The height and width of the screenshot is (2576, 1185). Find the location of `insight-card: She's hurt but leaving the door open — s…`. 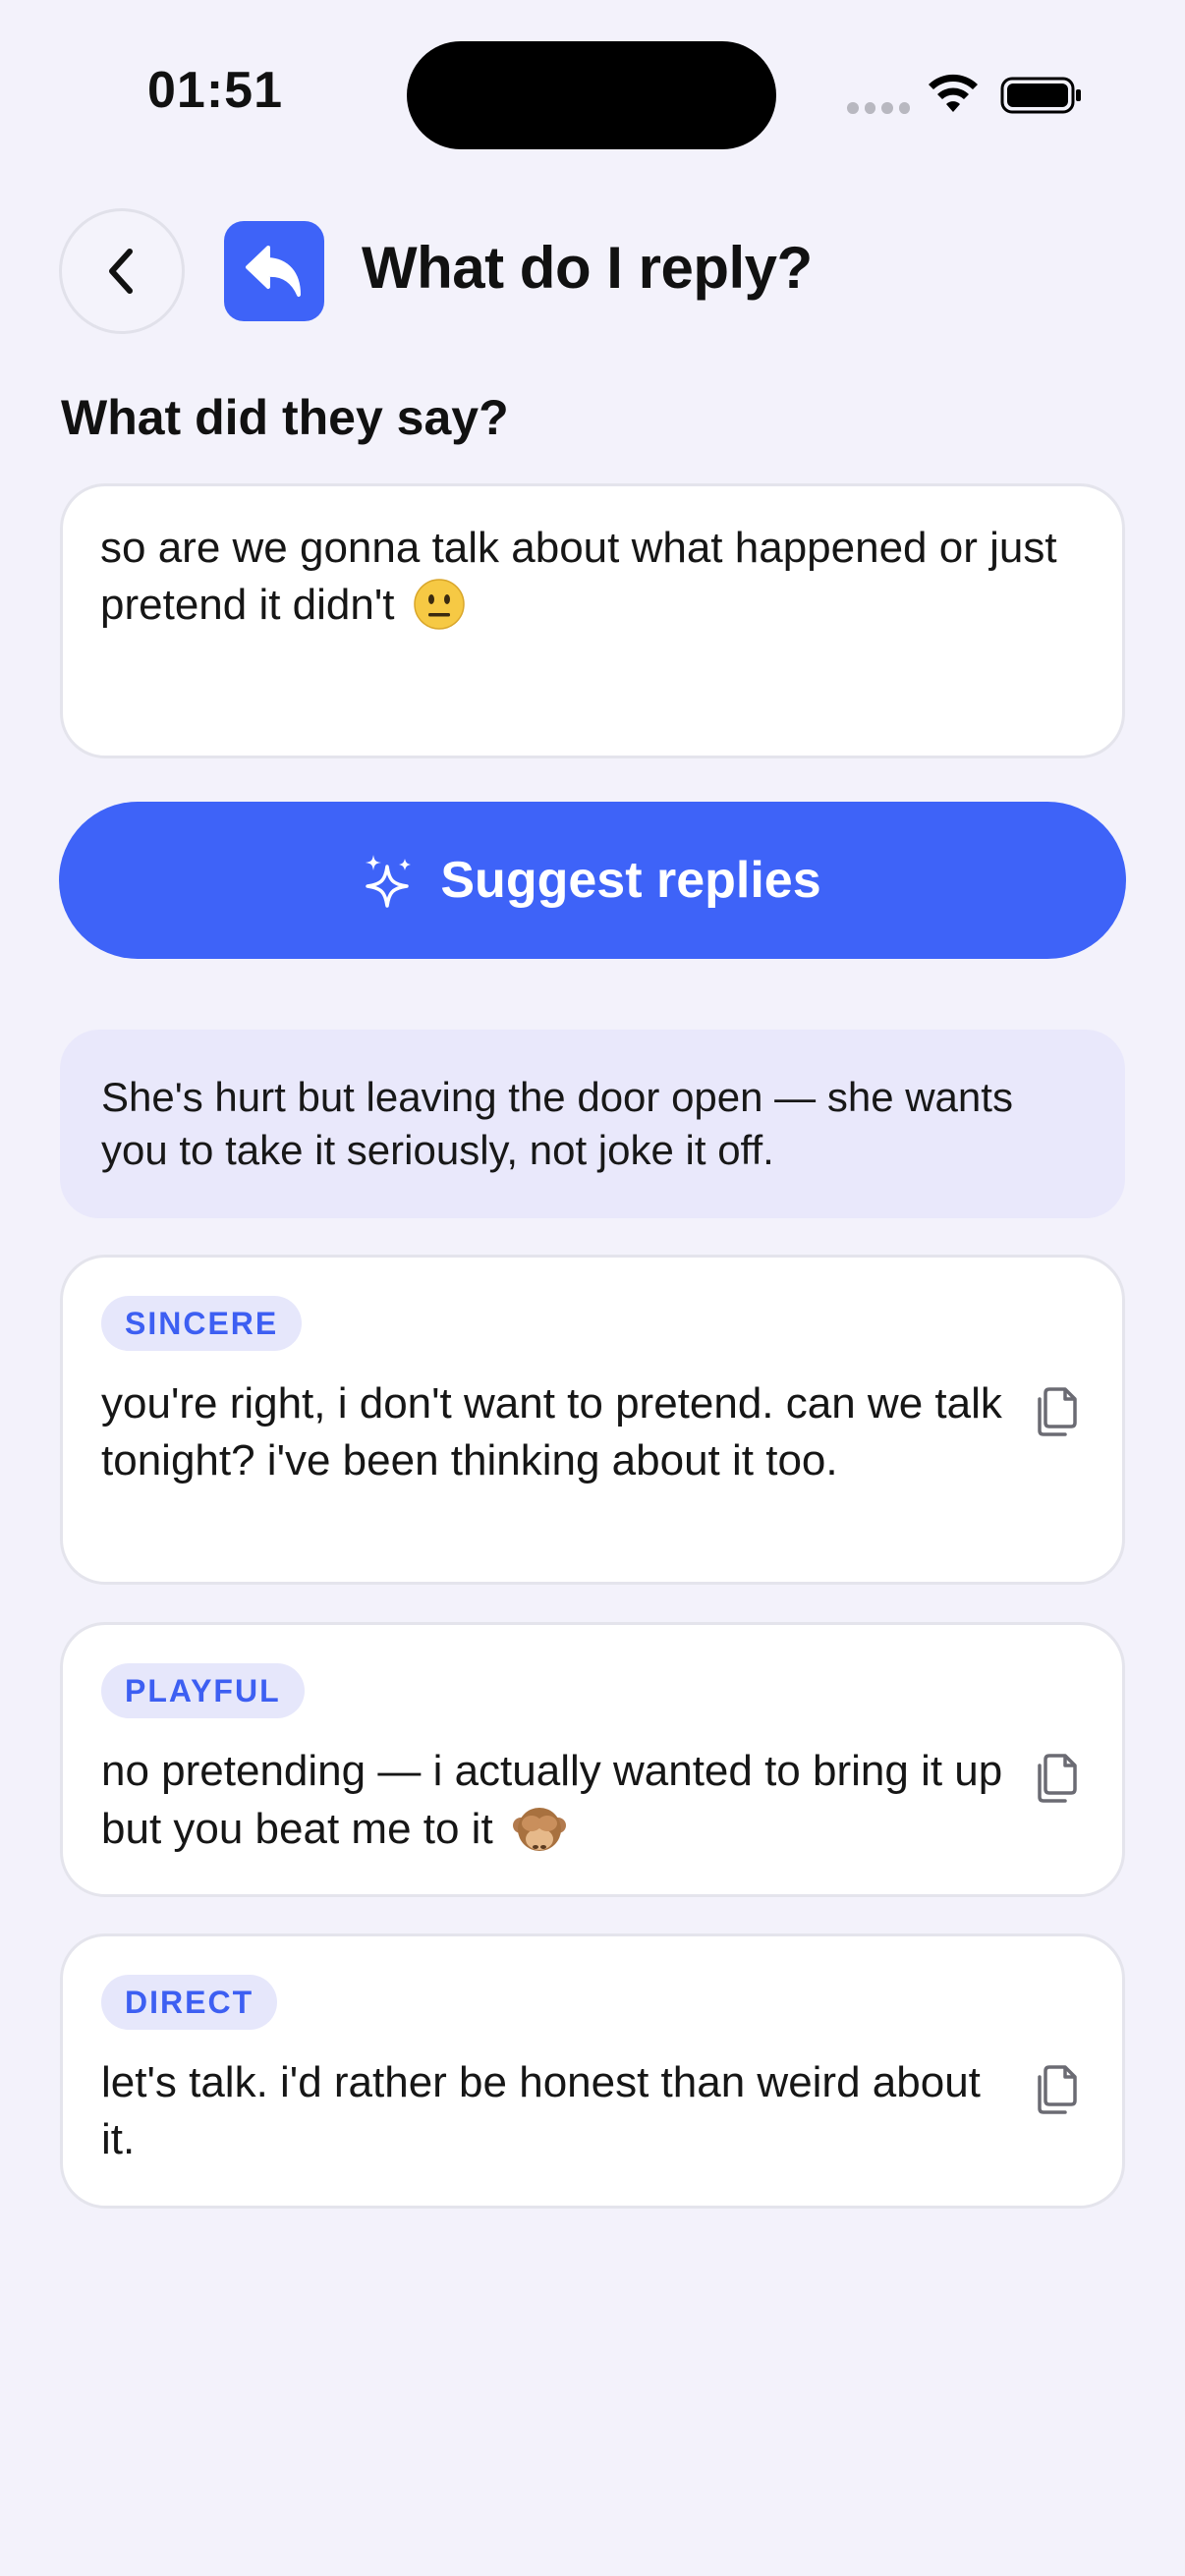

insight-card: She's hurt but leaving the door open — s… is located at coordinates (592, 1124).